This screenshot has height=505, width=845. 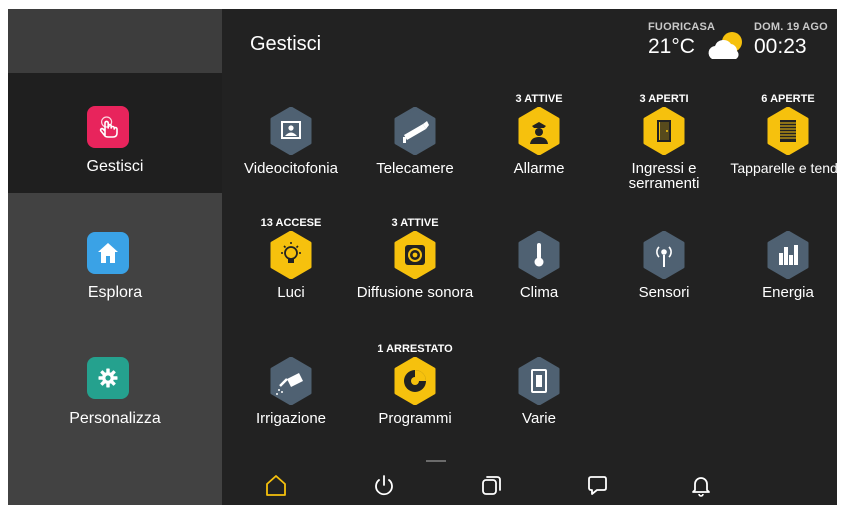 What do you see at coordinates (415, 349) in the screenshot?
I see `status-badge: 1 ARRESTATO` at bounding box center [415, 349].